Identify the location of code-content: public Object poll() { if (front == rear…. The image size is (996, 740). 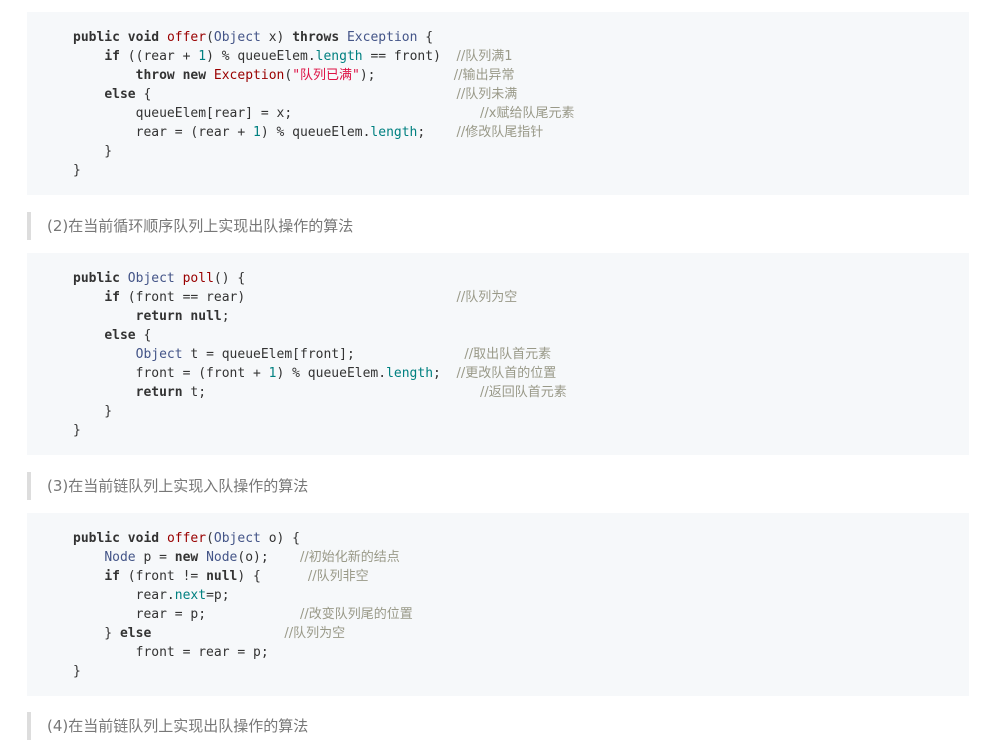
(320, 354).